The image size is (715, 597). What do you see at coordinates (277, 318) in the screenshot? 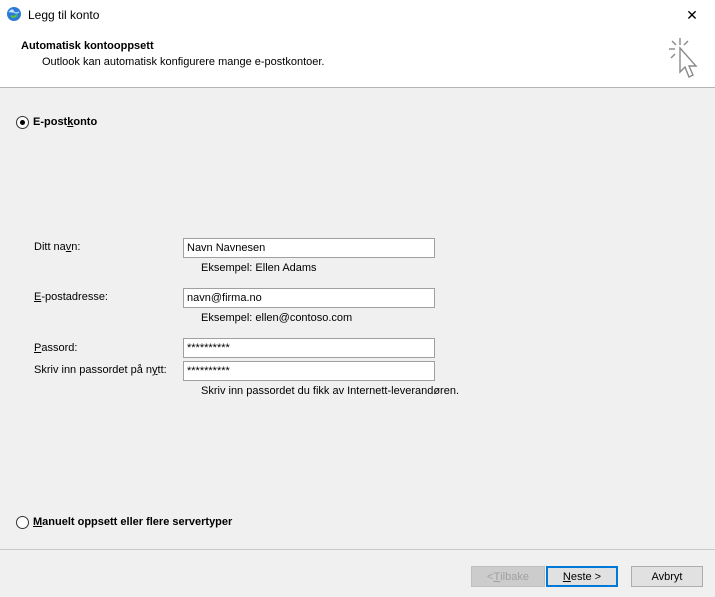
I see `email-hint: Eksempel: ellen@contoso.com` at bounding box center [277, 318].